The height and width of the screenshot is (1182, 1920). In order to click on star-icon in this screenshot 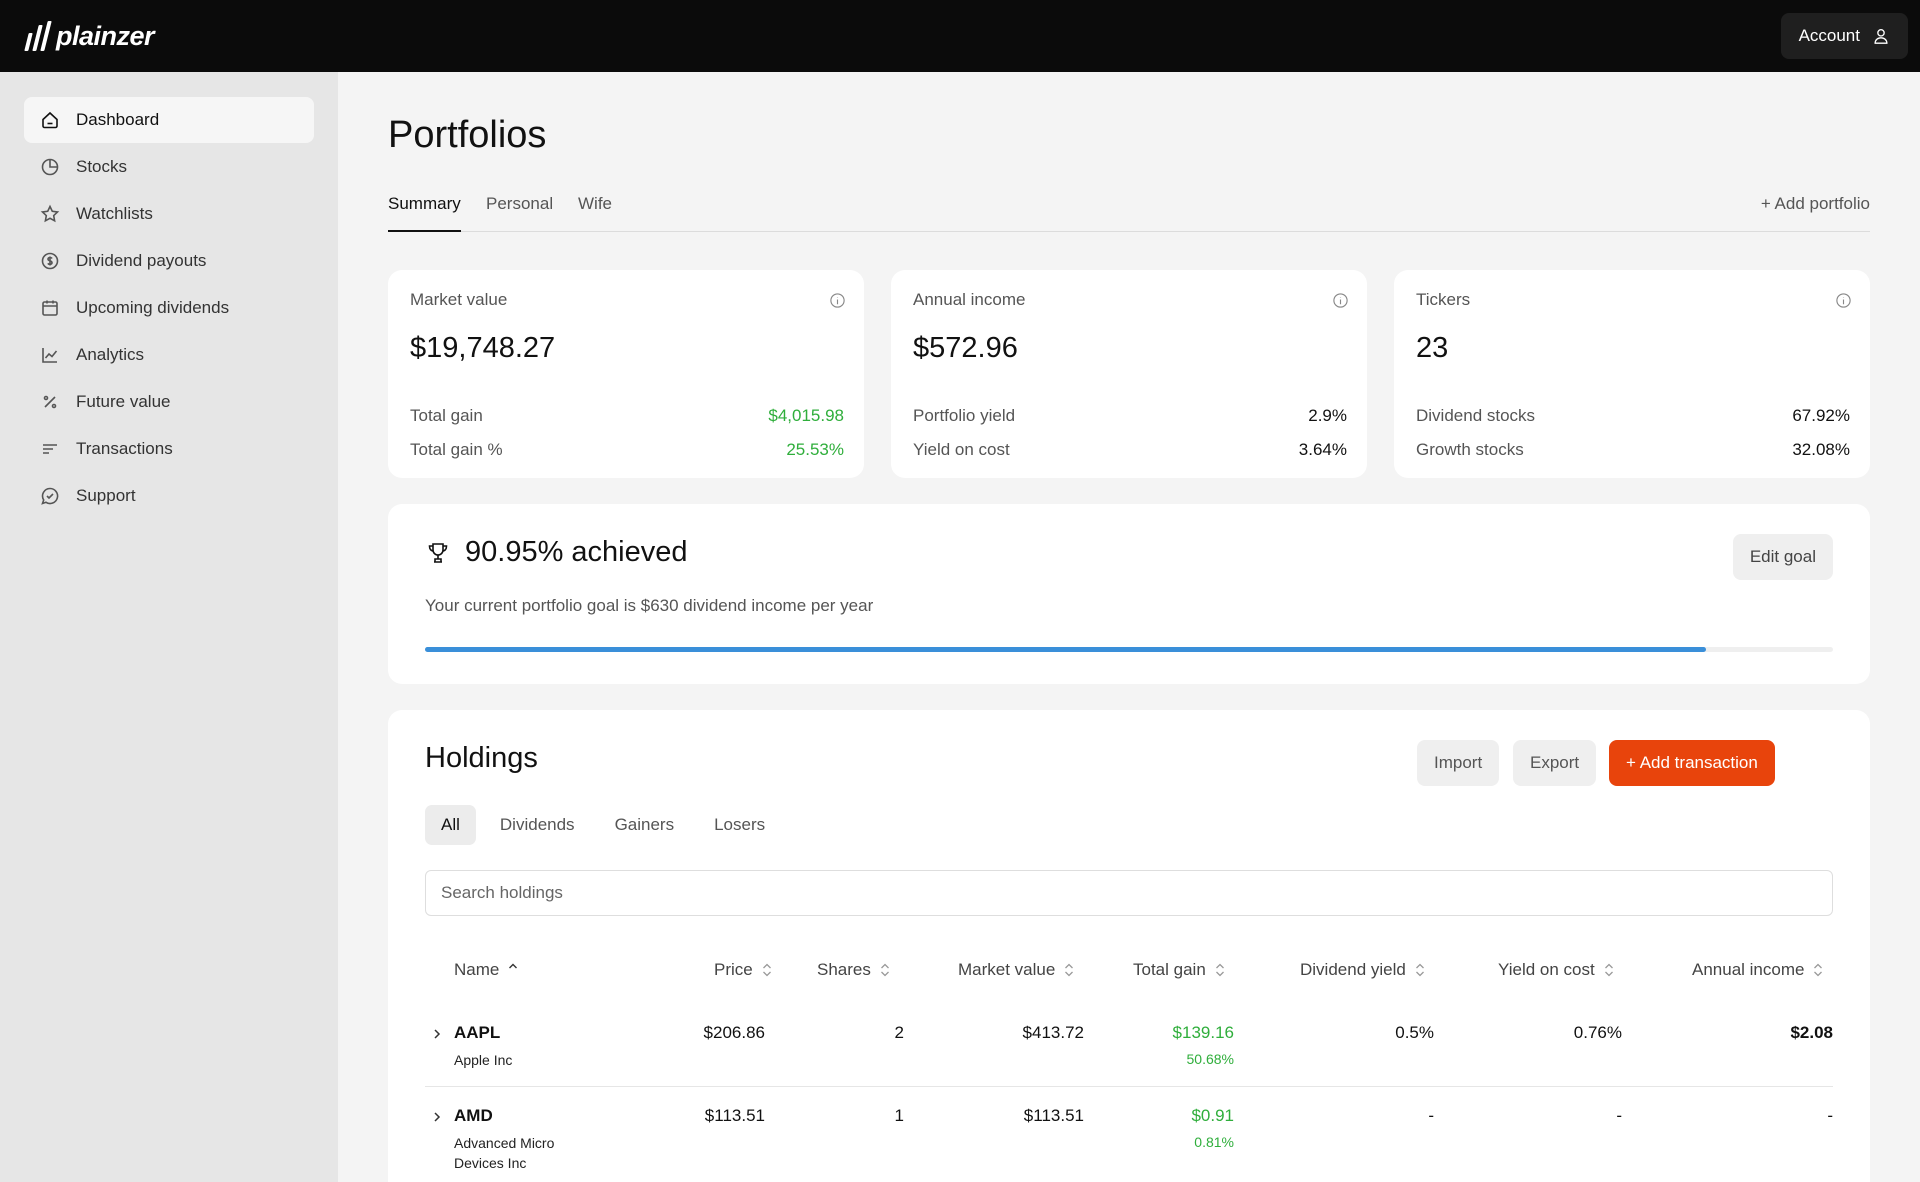, I will do `click(50, 213)`.